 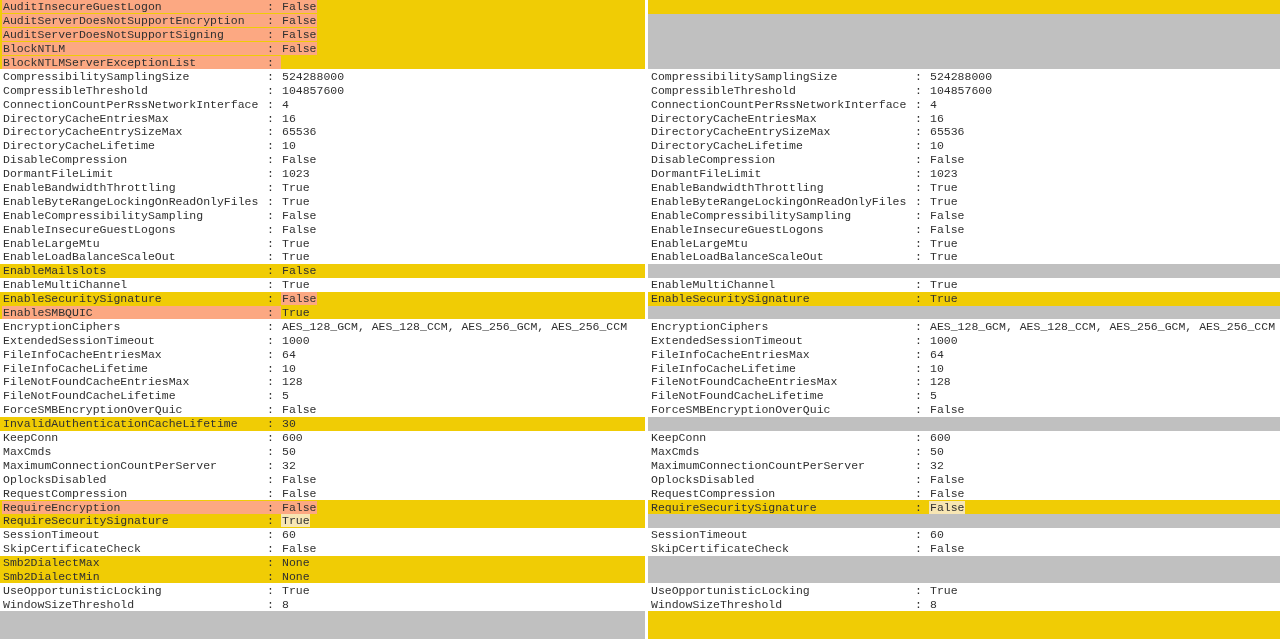 What do you see at coordinates (723, 368) in the screenshot?
I see `setting-name: FileInfoCacheLifetime` at bounding box center [723, 368].